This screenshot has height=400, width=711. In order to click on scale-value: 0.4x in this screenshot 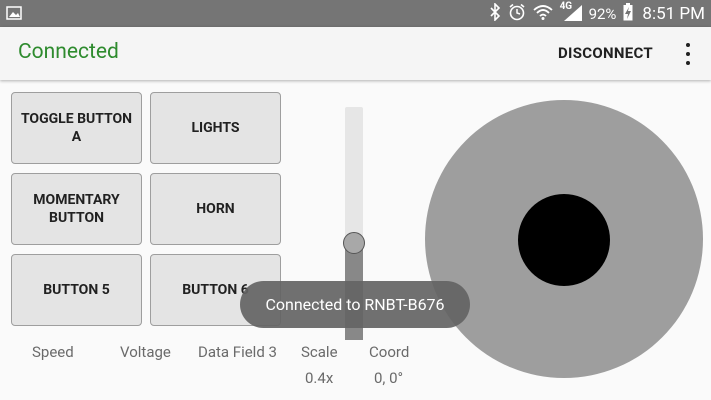, I will do `click(319, 378)`.